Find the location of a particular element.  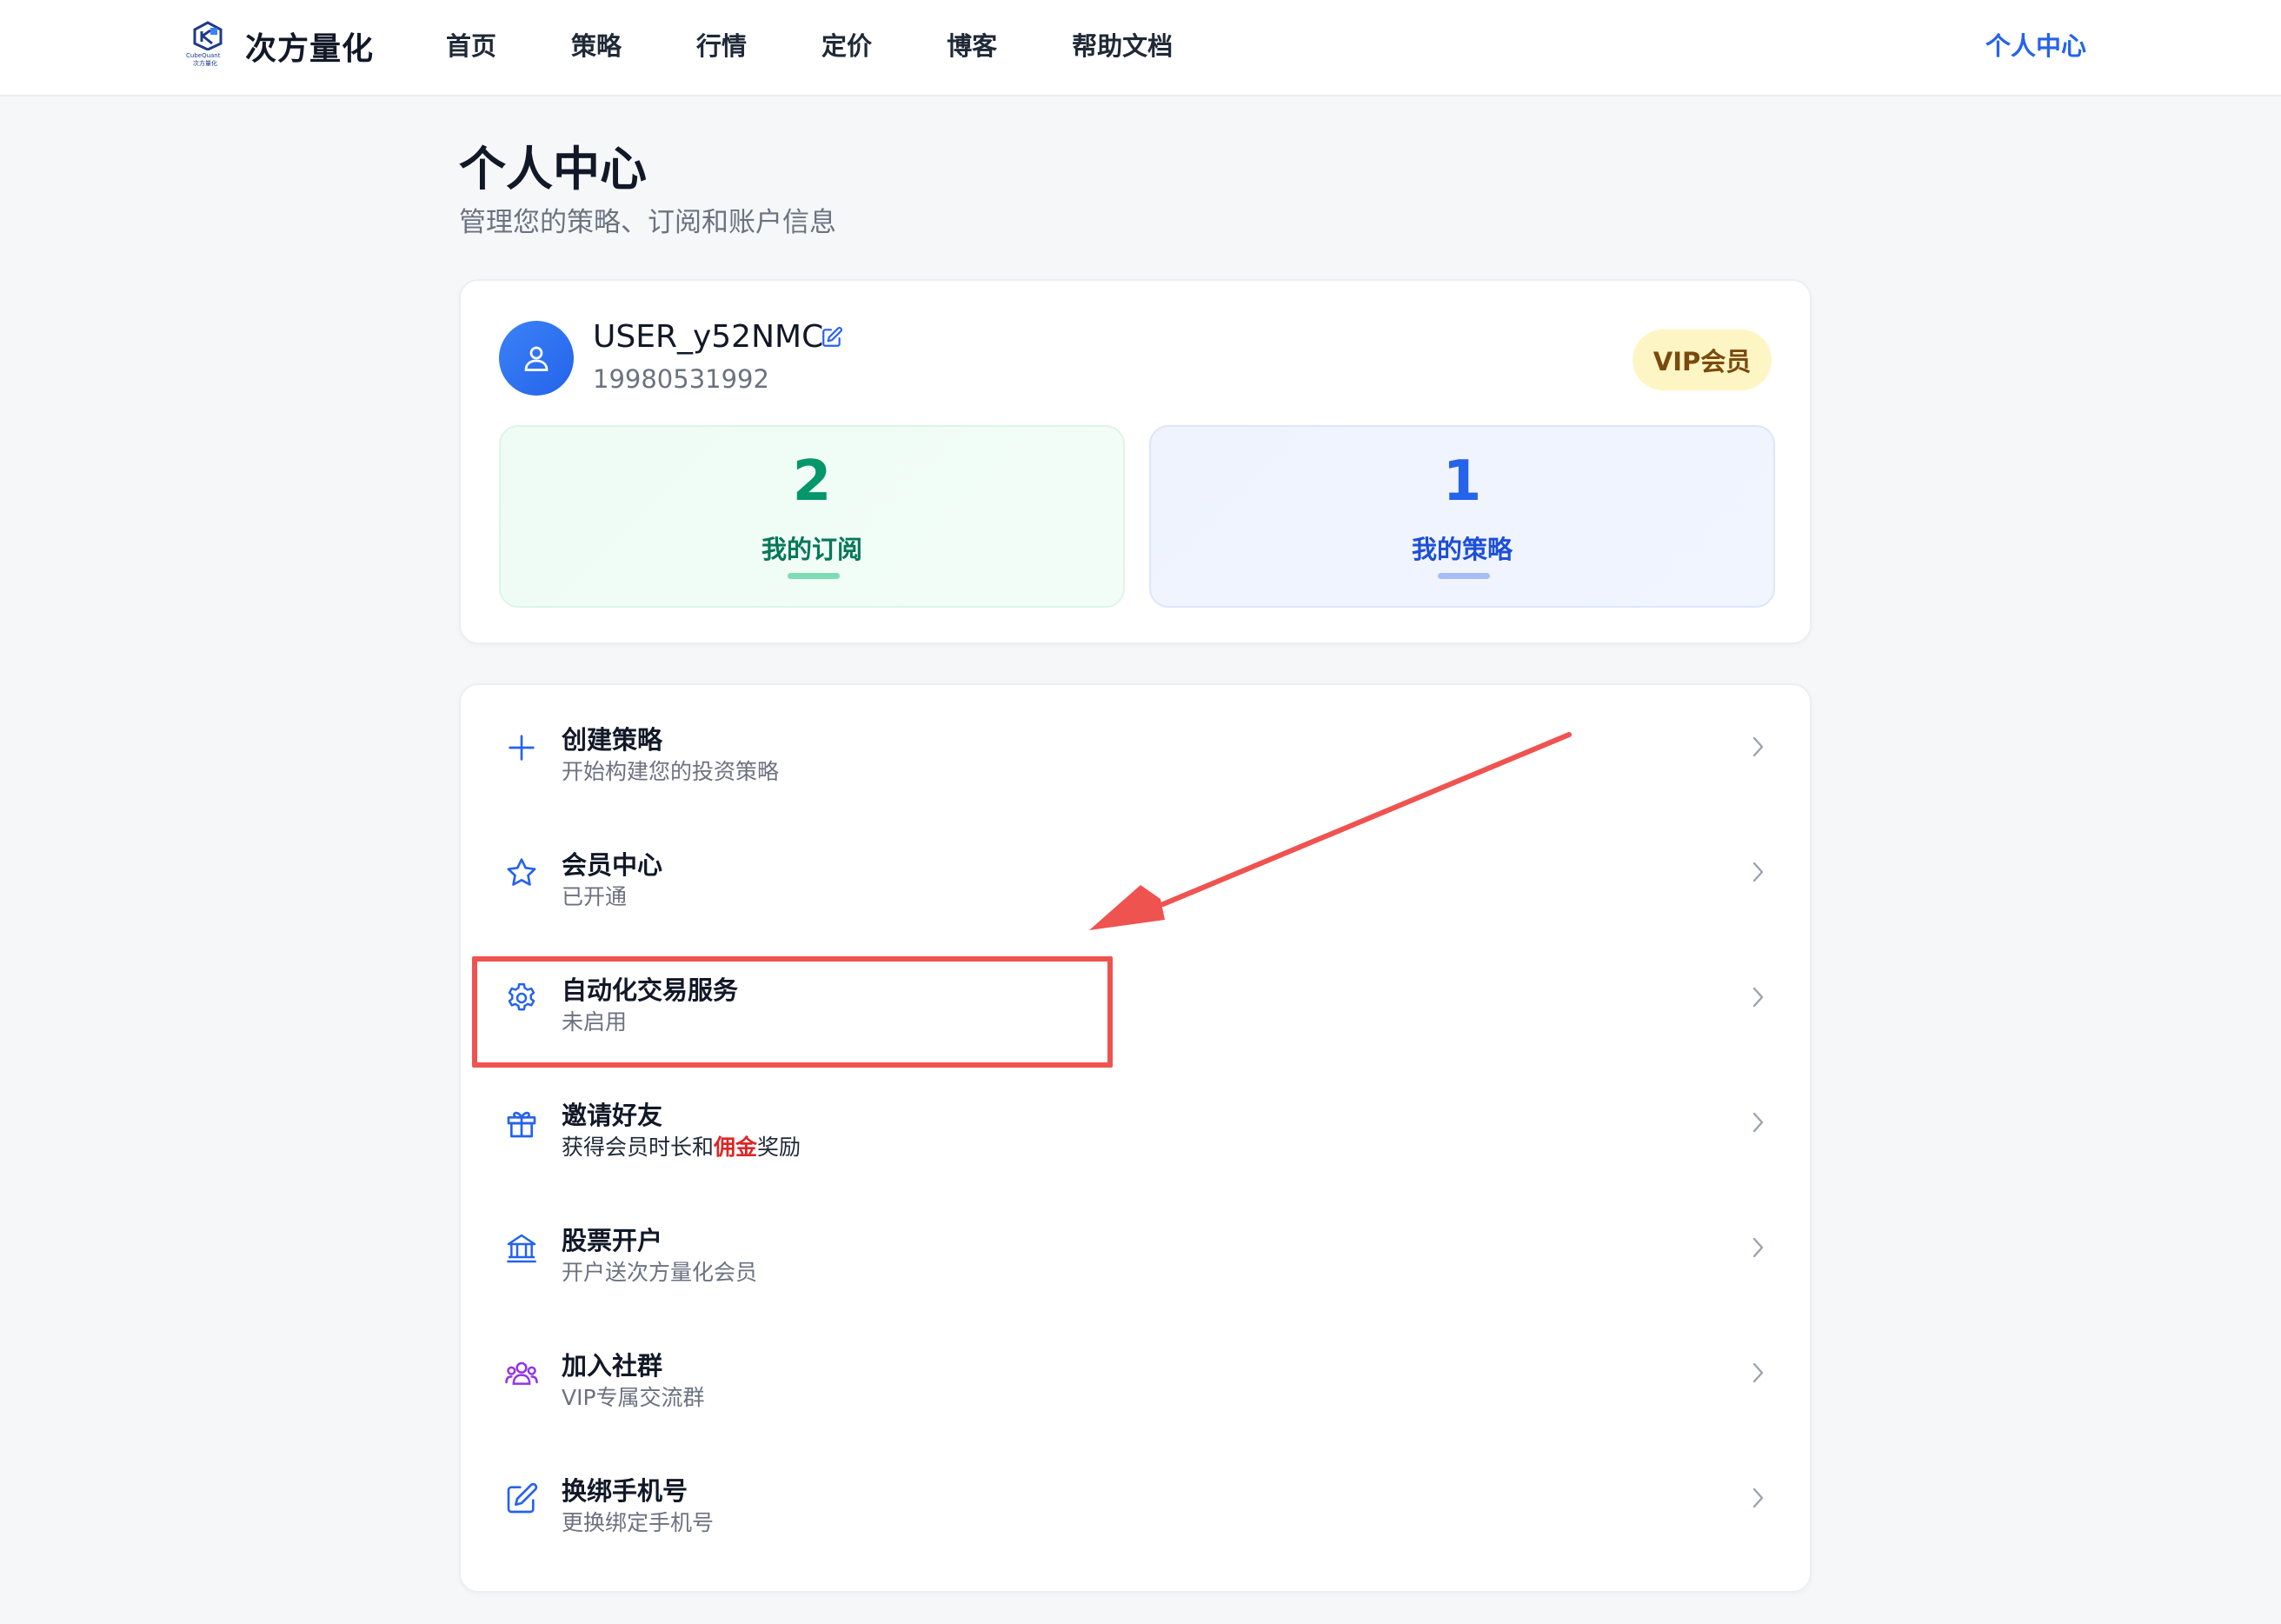

menu-title: 股票开户 is located at coordinates (612, 1240).